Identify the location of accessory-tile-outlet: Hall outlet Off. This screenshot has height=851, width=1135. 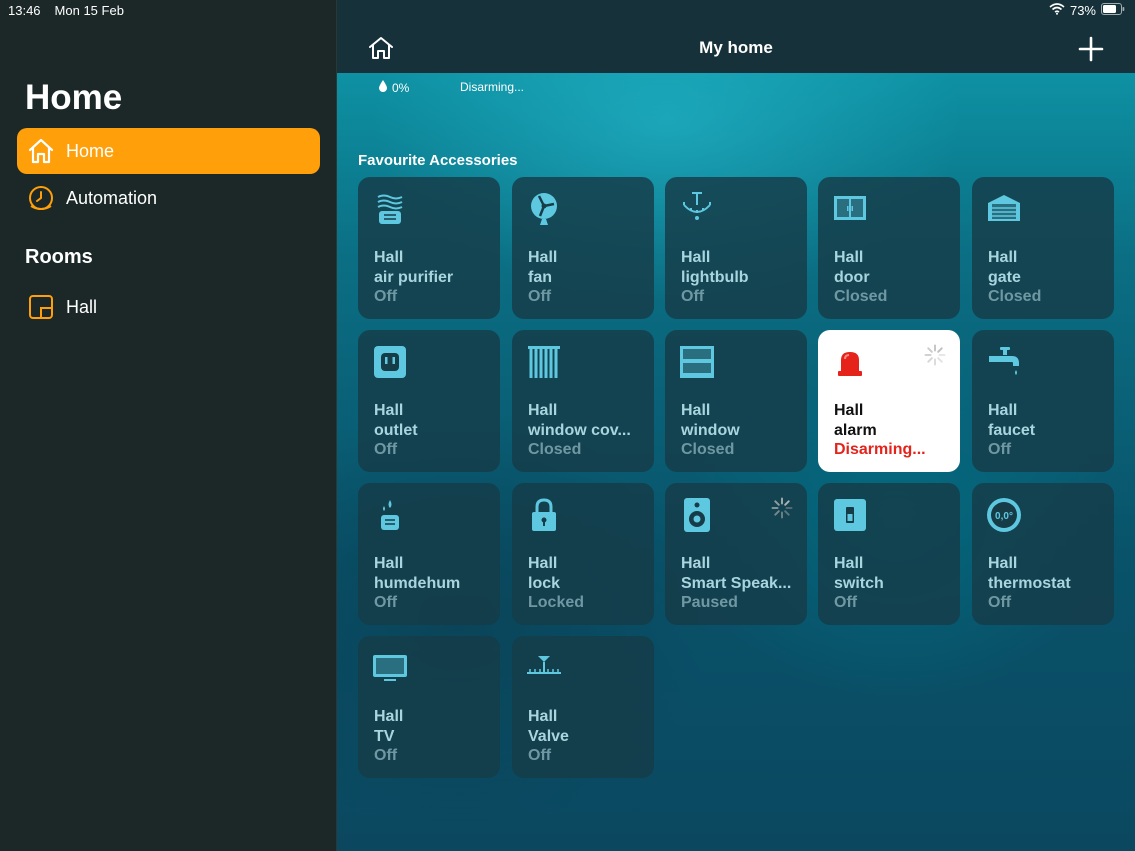
(429, 401).